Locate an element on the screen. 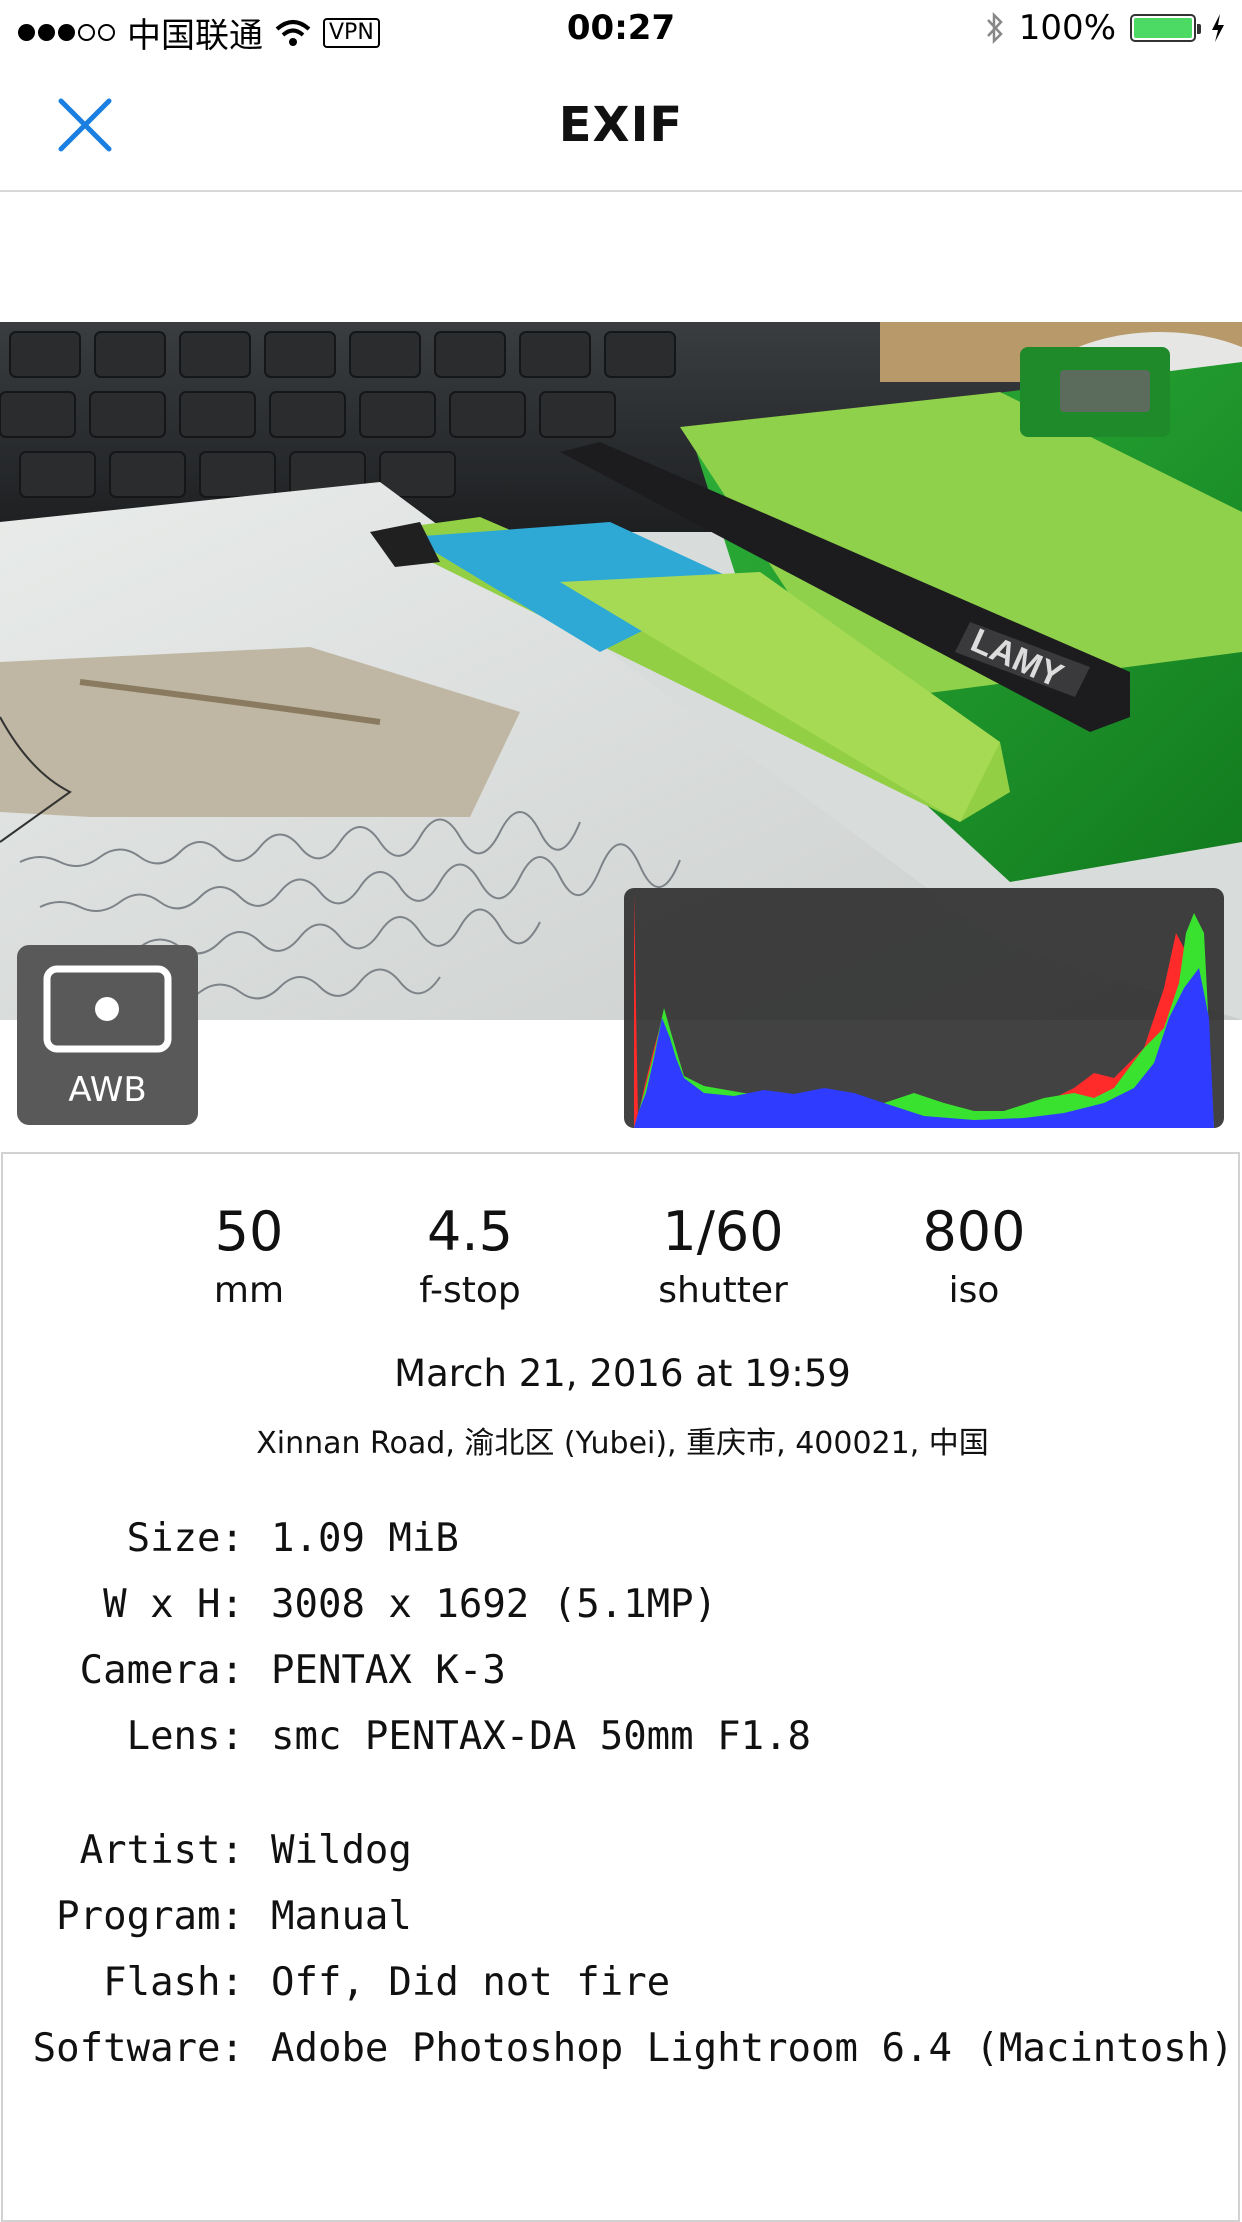  detail-row-flash: Flash: Off, Did not fire is located at coordinates (622, 1983).